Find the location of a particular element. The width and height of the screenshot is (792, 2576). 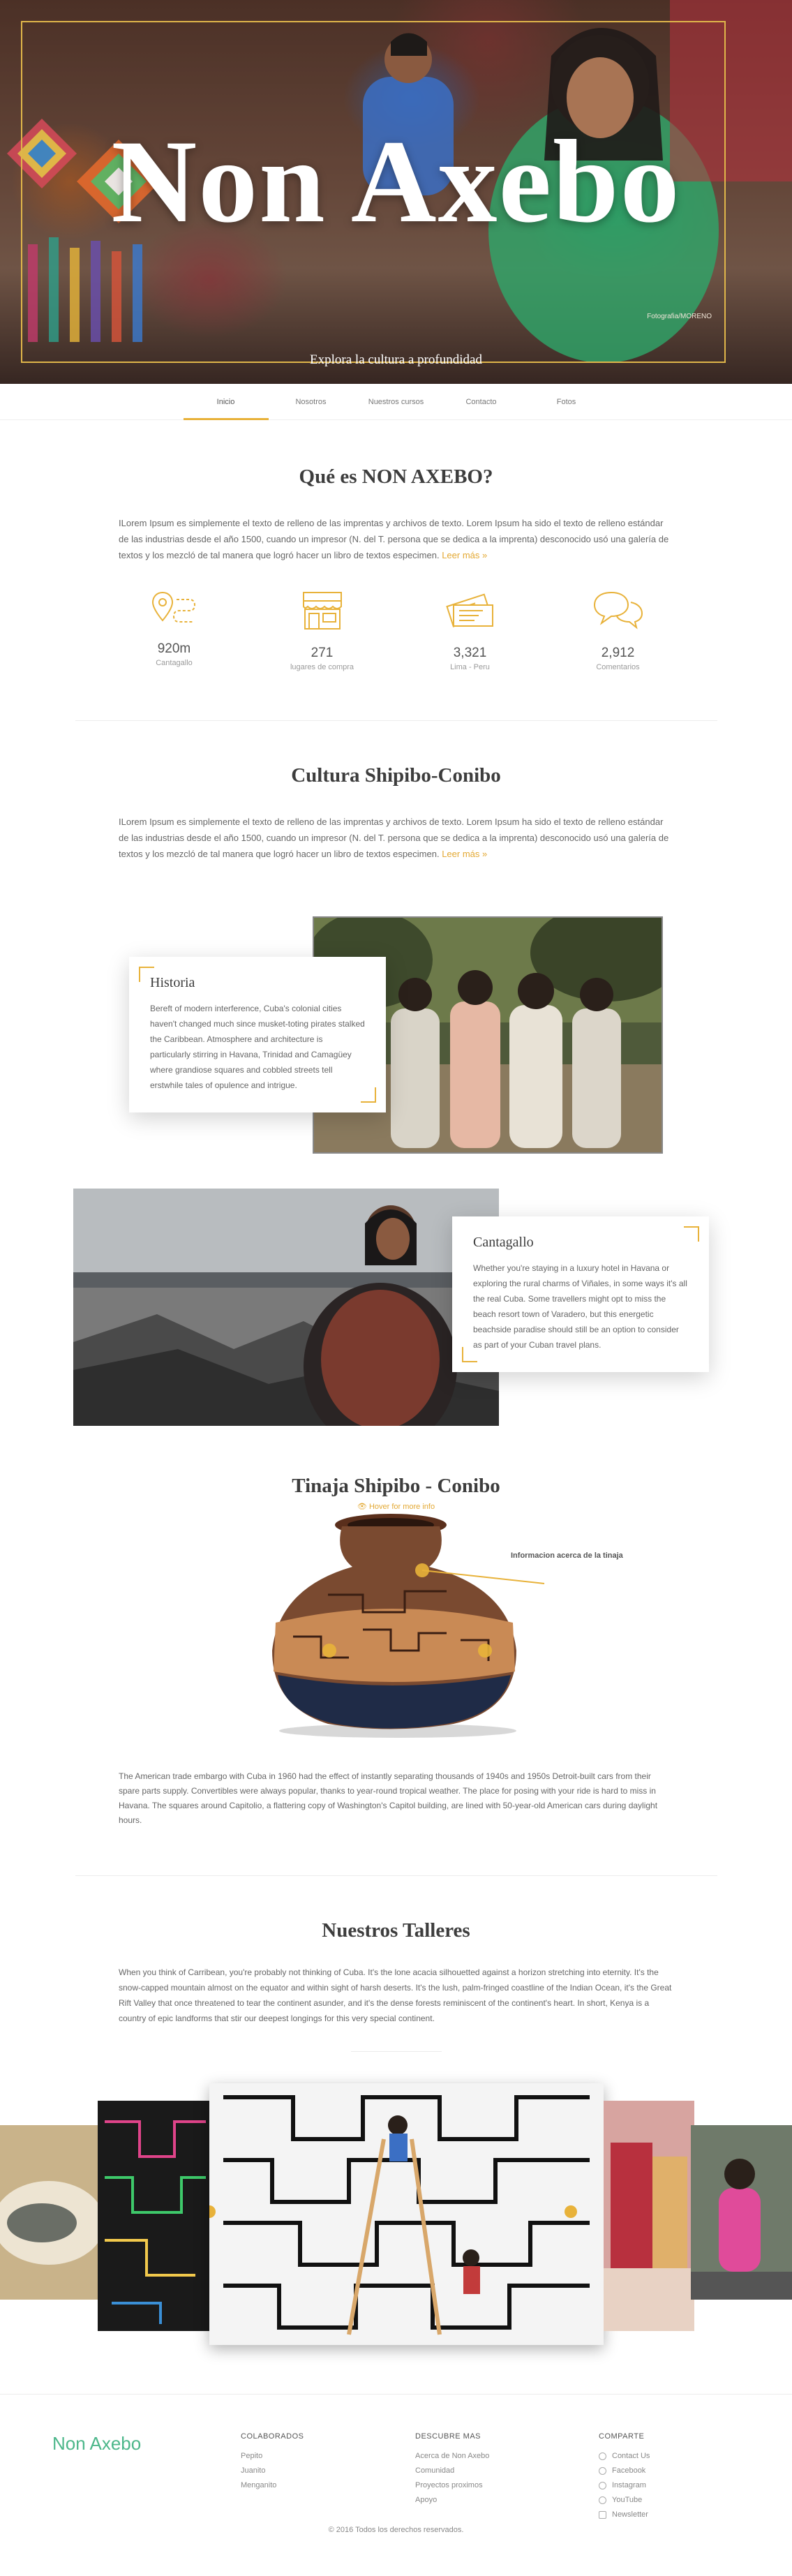

talleres-title: Nuestros Talleres is located at coordinates (396, 1930).